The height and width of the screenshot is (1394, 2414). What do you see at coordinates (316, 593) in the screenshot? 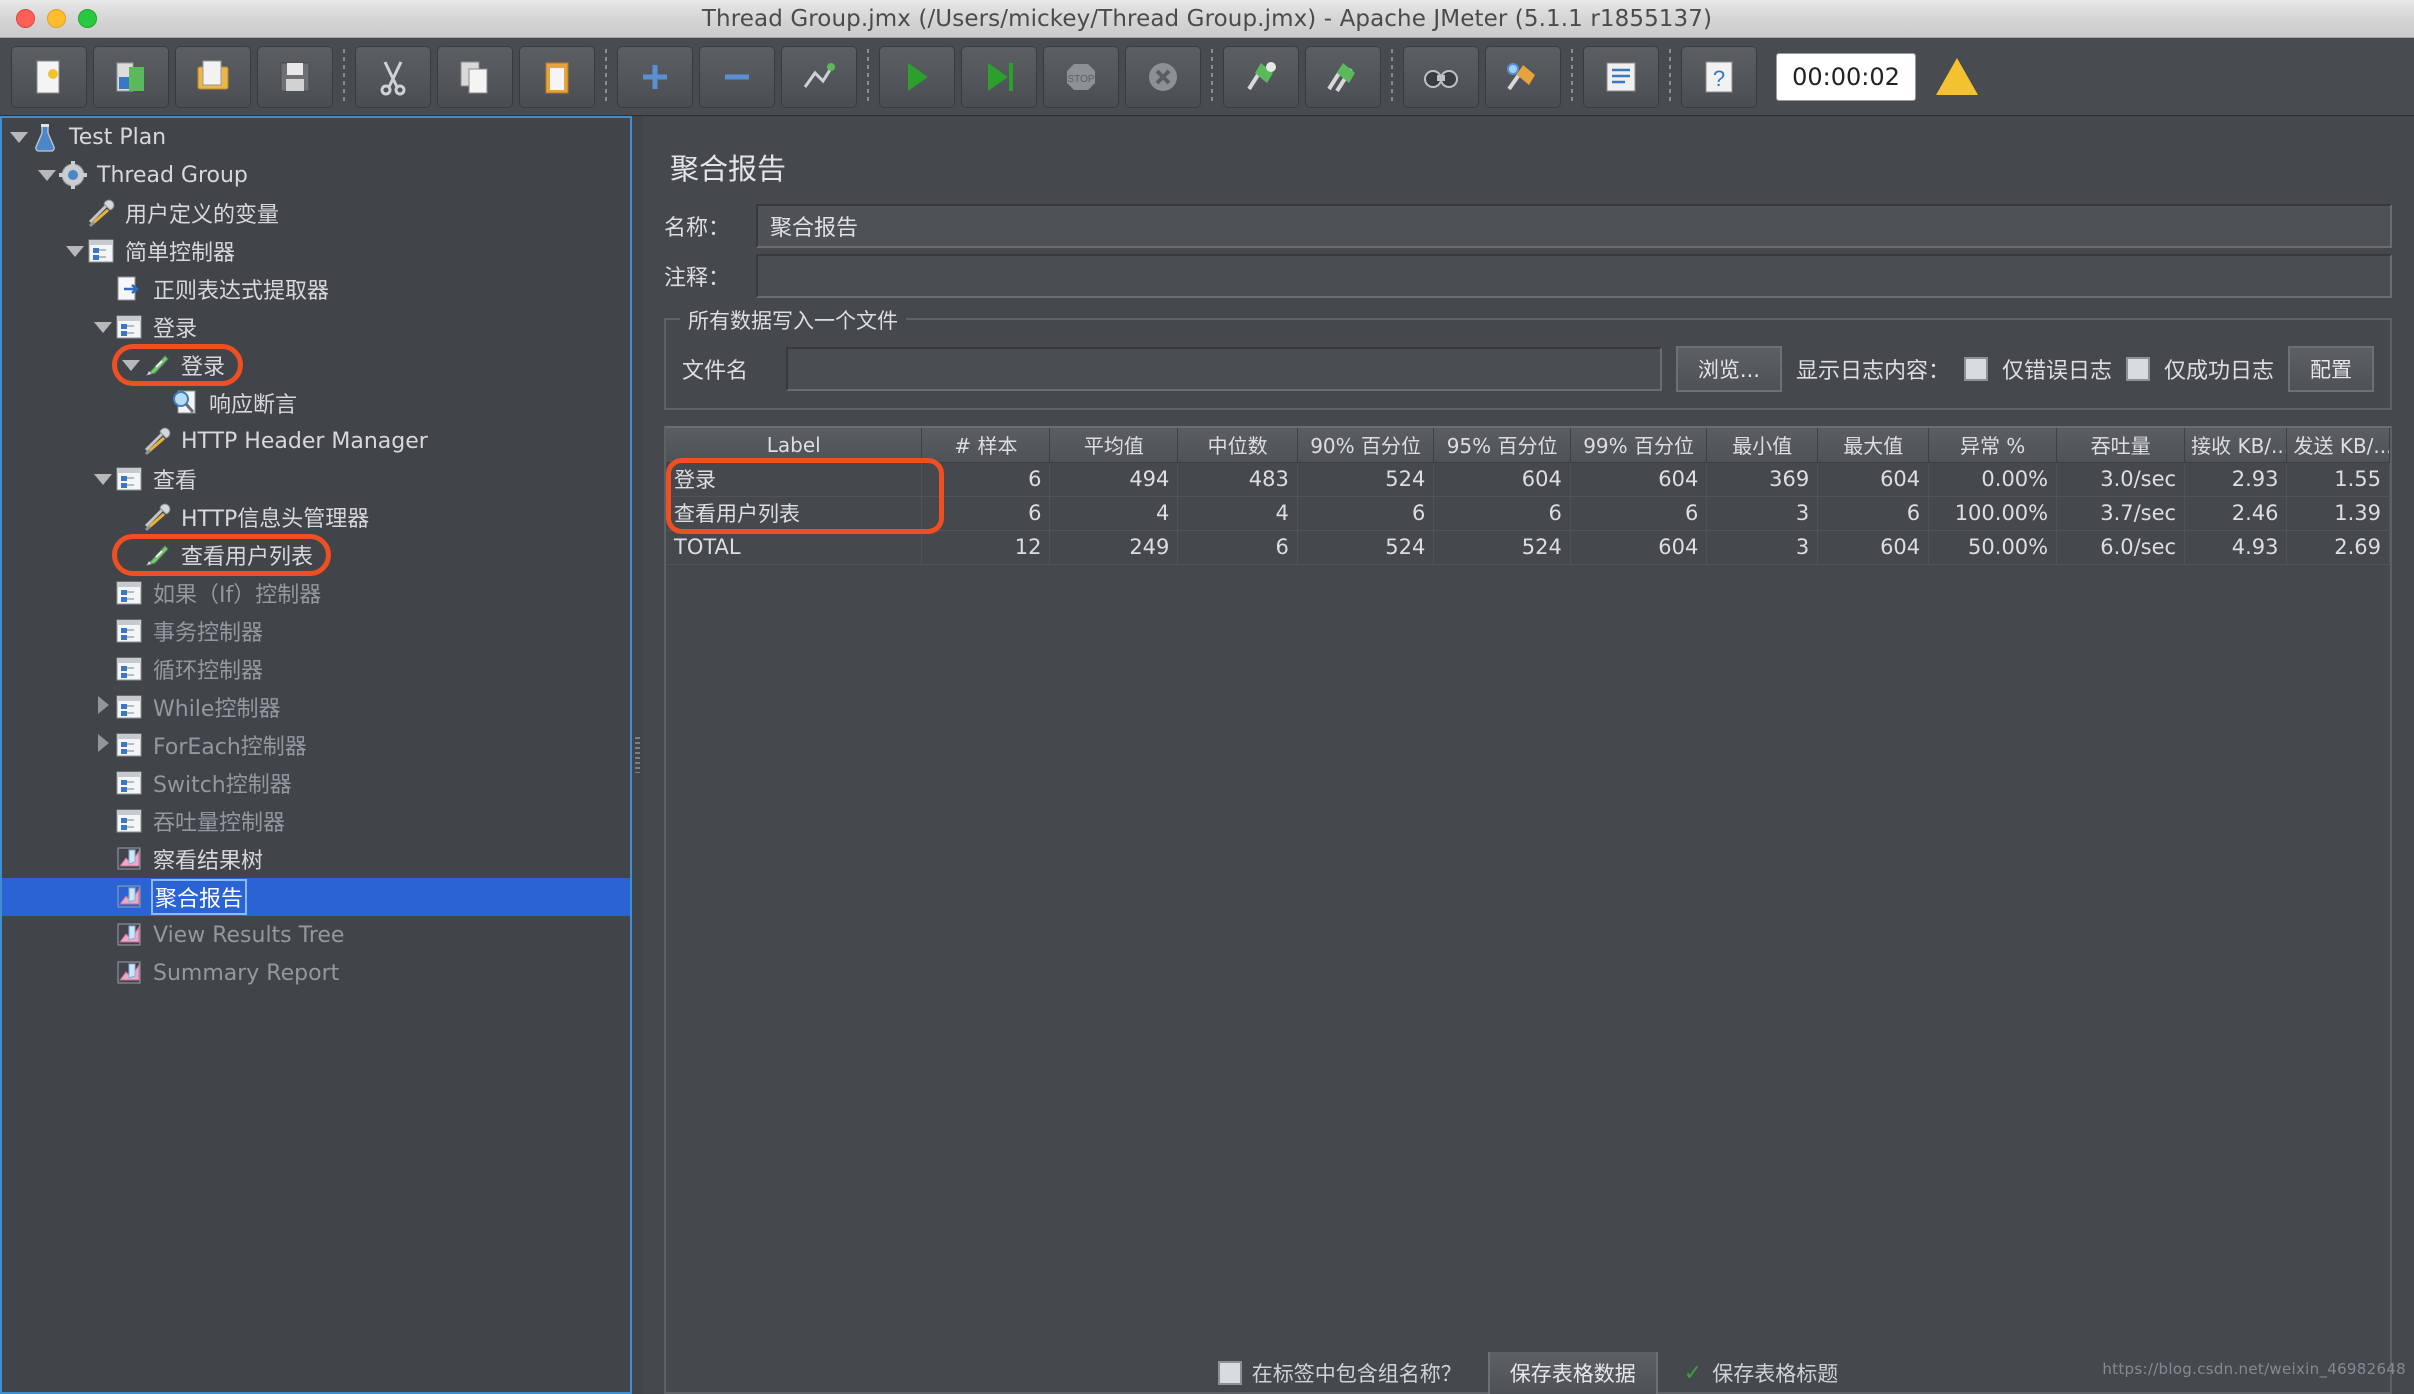
I see `tree-item-12: 如果（If）控制器` at bounding box center [316, 593].